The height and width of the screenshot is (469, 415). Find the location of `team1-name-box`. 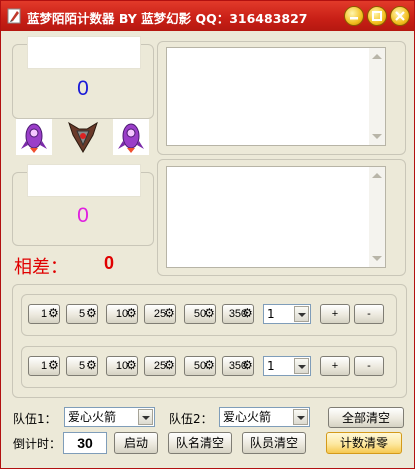

team1-name-box is located at coordinates (84, 52).